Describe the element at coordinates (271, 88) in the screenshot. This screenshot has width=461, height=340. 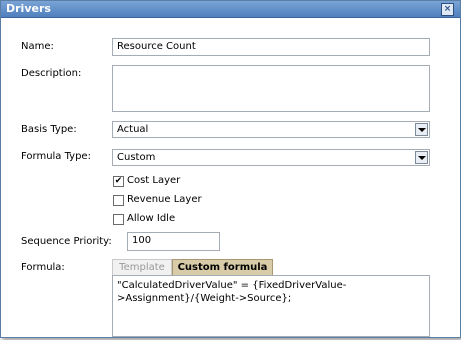
I see `description-textarea` at that location.